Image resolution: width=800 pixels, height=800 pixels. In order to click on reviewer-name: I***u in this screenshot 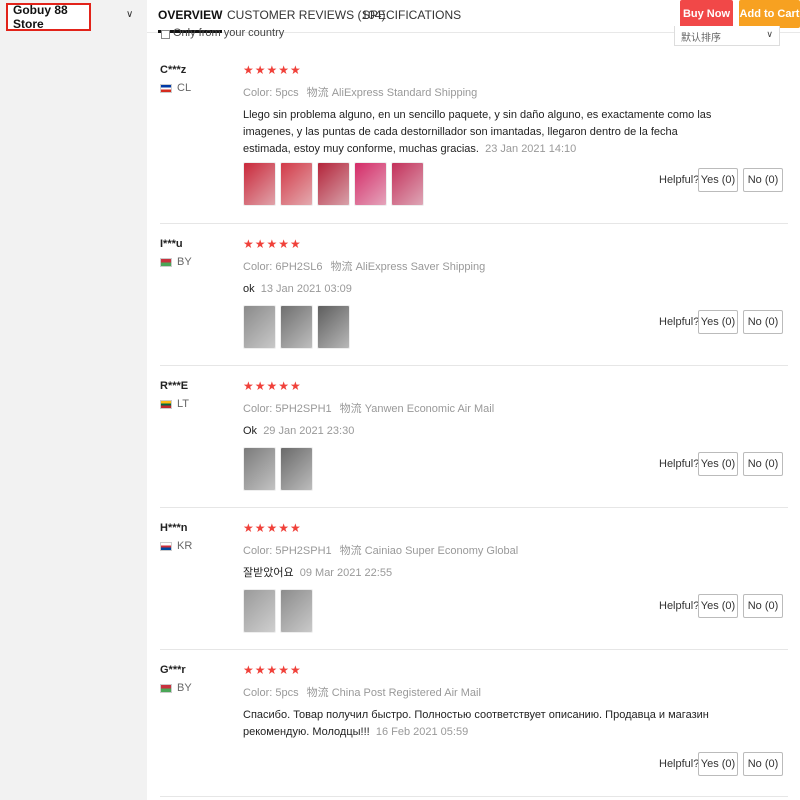, I will do `click(171, 244)`.